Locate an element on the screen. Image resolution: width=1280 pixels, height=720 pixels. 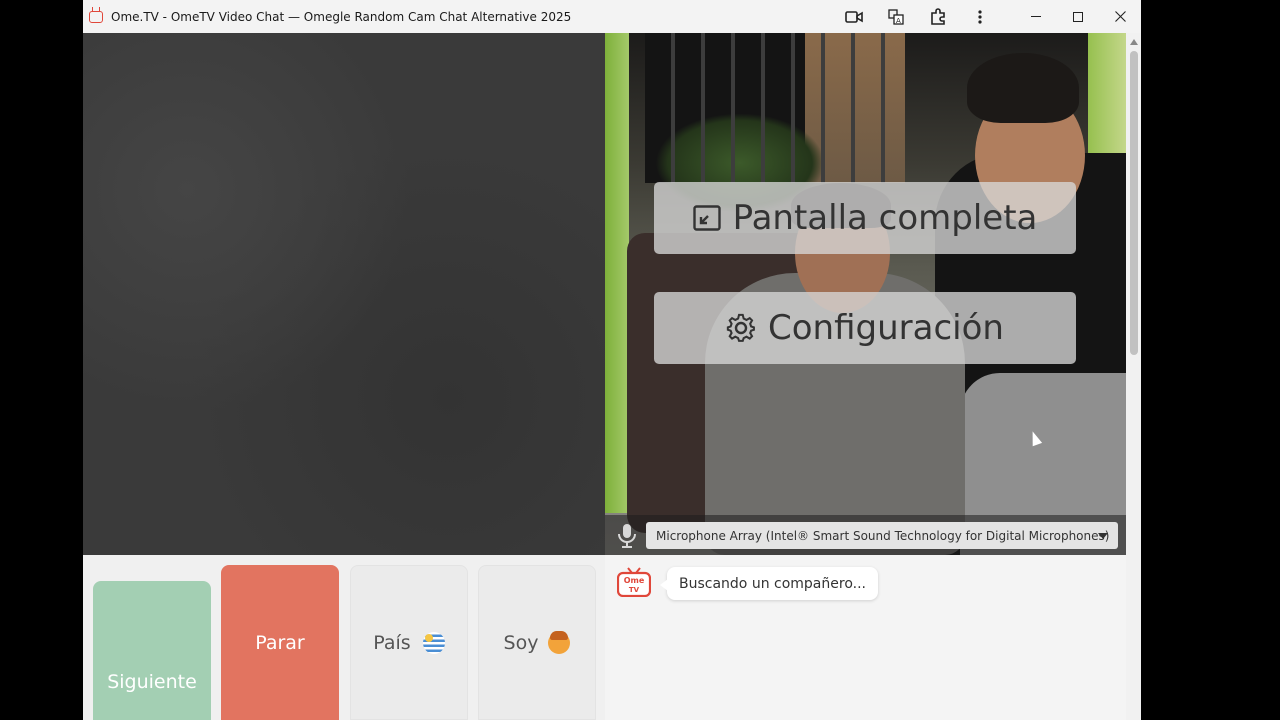
extension-icon is located at coordinates (938, 16).